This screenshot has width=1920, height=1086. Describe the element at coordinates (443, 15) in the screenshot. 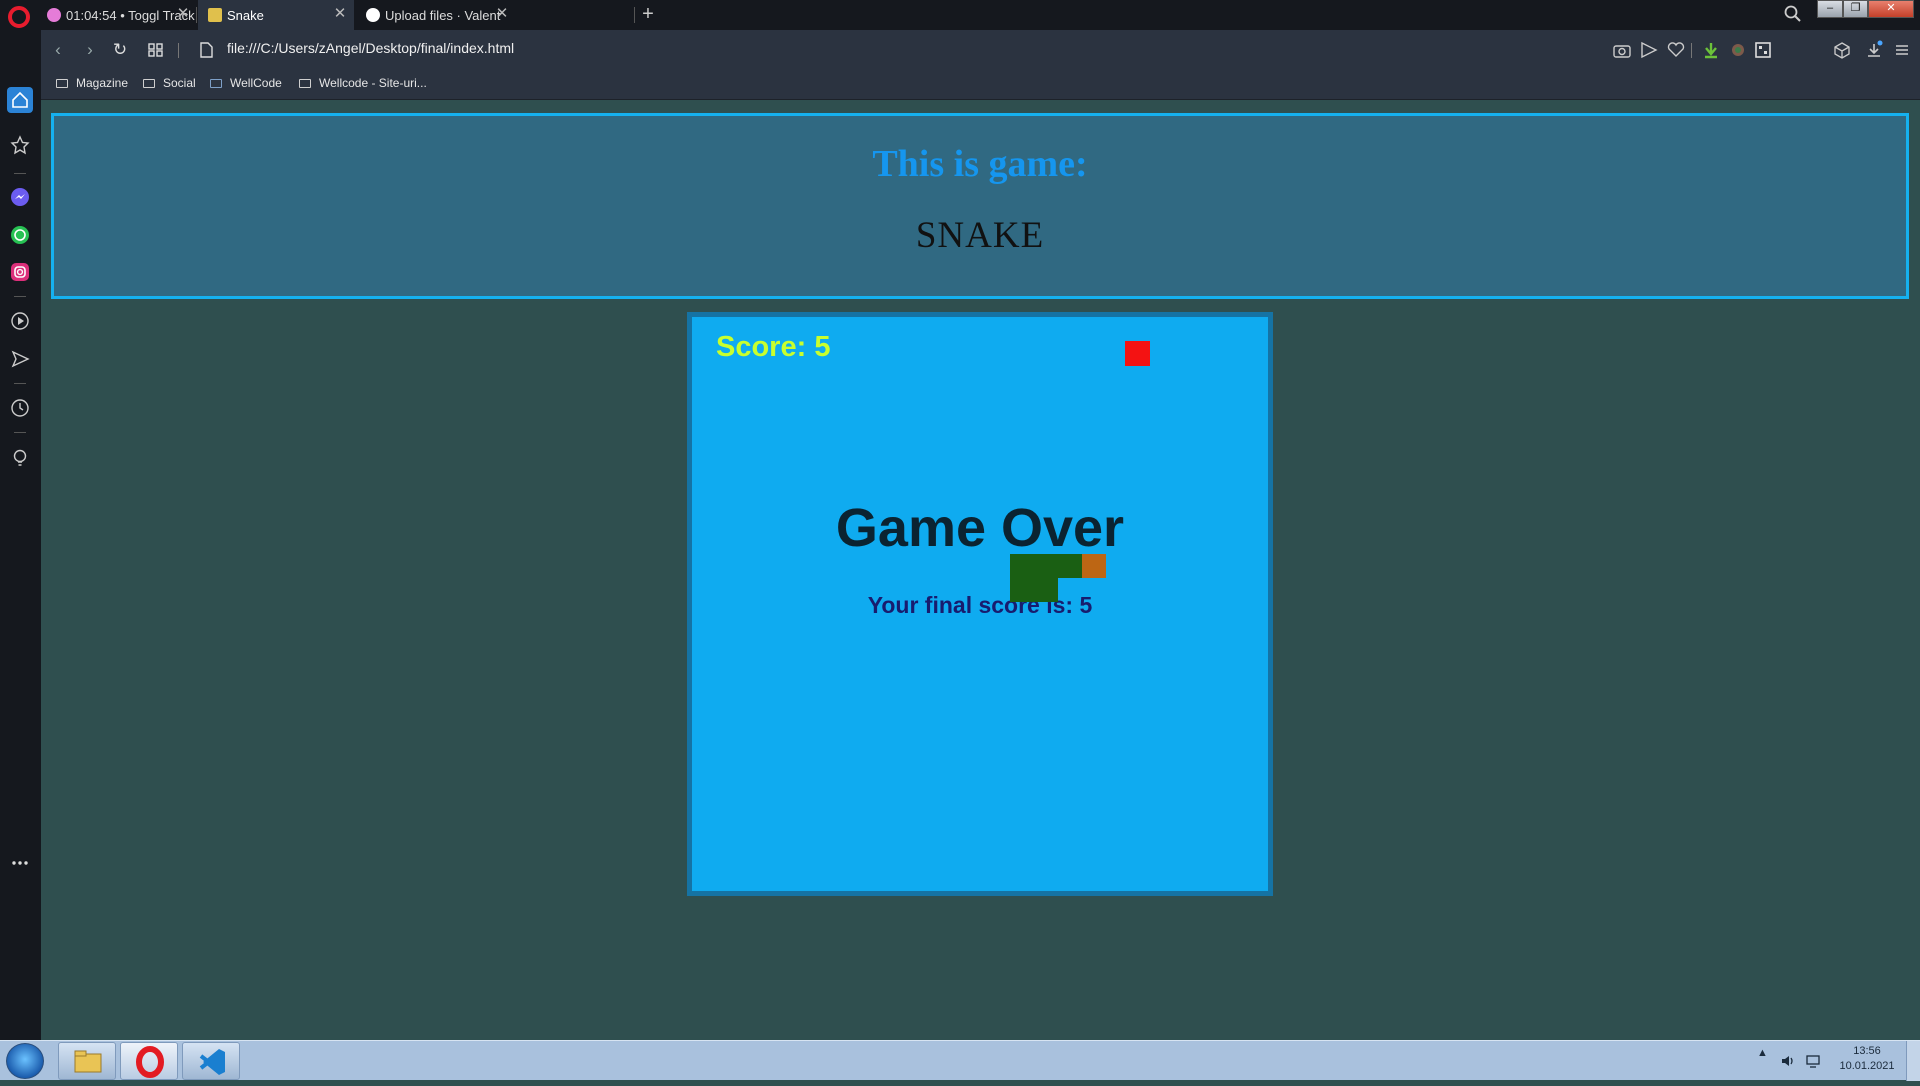

I see `tab-title: Upload files · Valentina987` at that location.